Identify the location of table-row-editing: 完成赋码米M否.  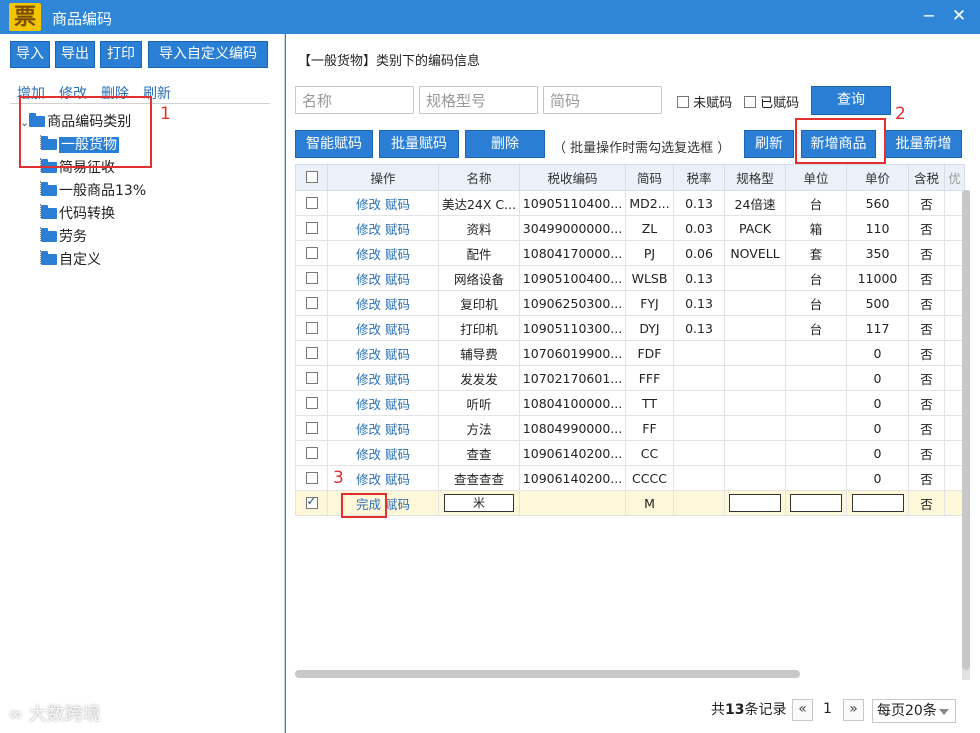
(630, 503).